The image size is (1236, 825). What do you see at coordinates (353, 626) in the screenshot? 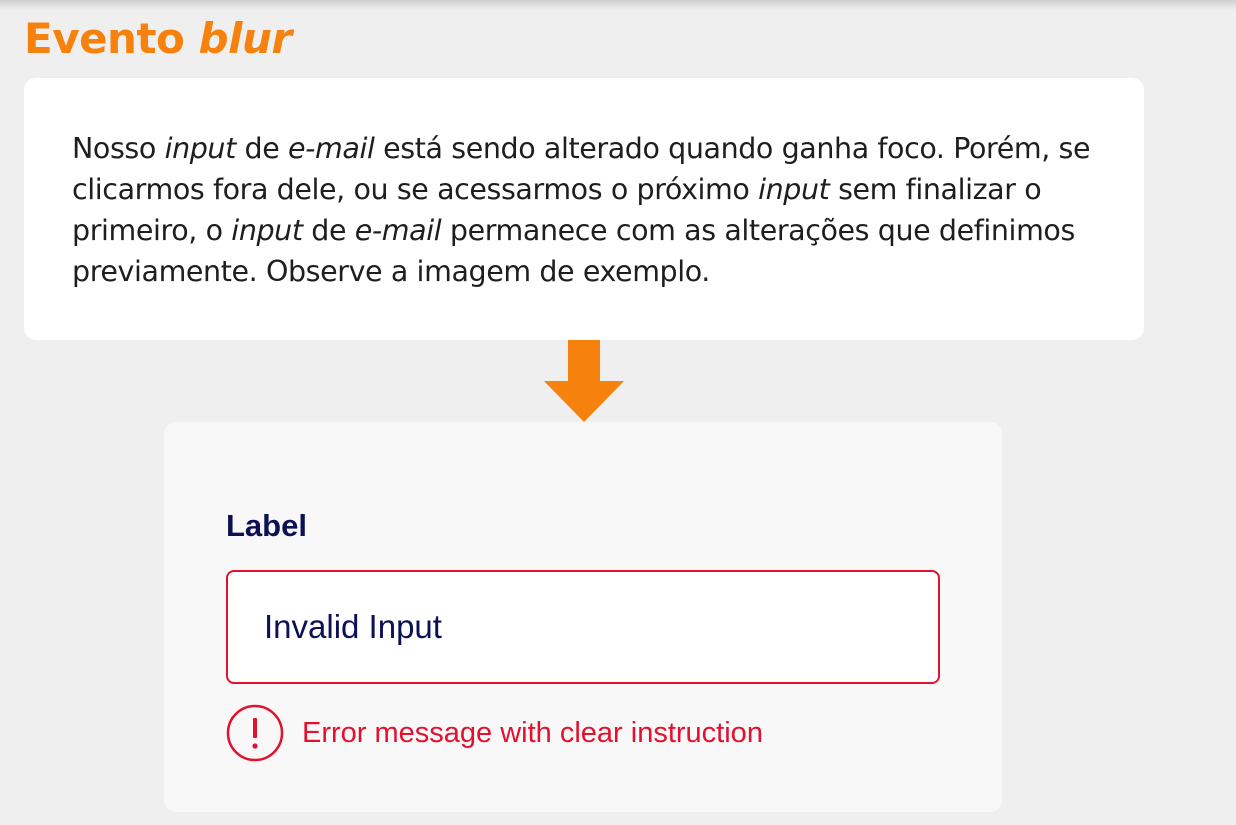
I see `input-value: Invalid Input` at bounding box center [353, 626].